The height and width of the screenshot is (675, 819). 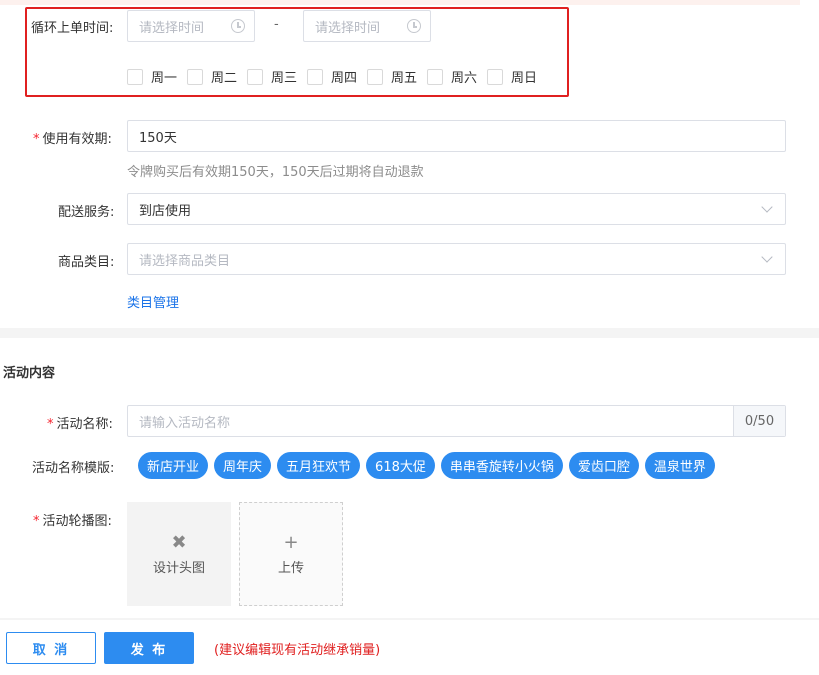 What do you see at coordinates (73, 468) in the screenshot?
I see `template-label: 活动名称模版:` at bounding box center [73, 468].